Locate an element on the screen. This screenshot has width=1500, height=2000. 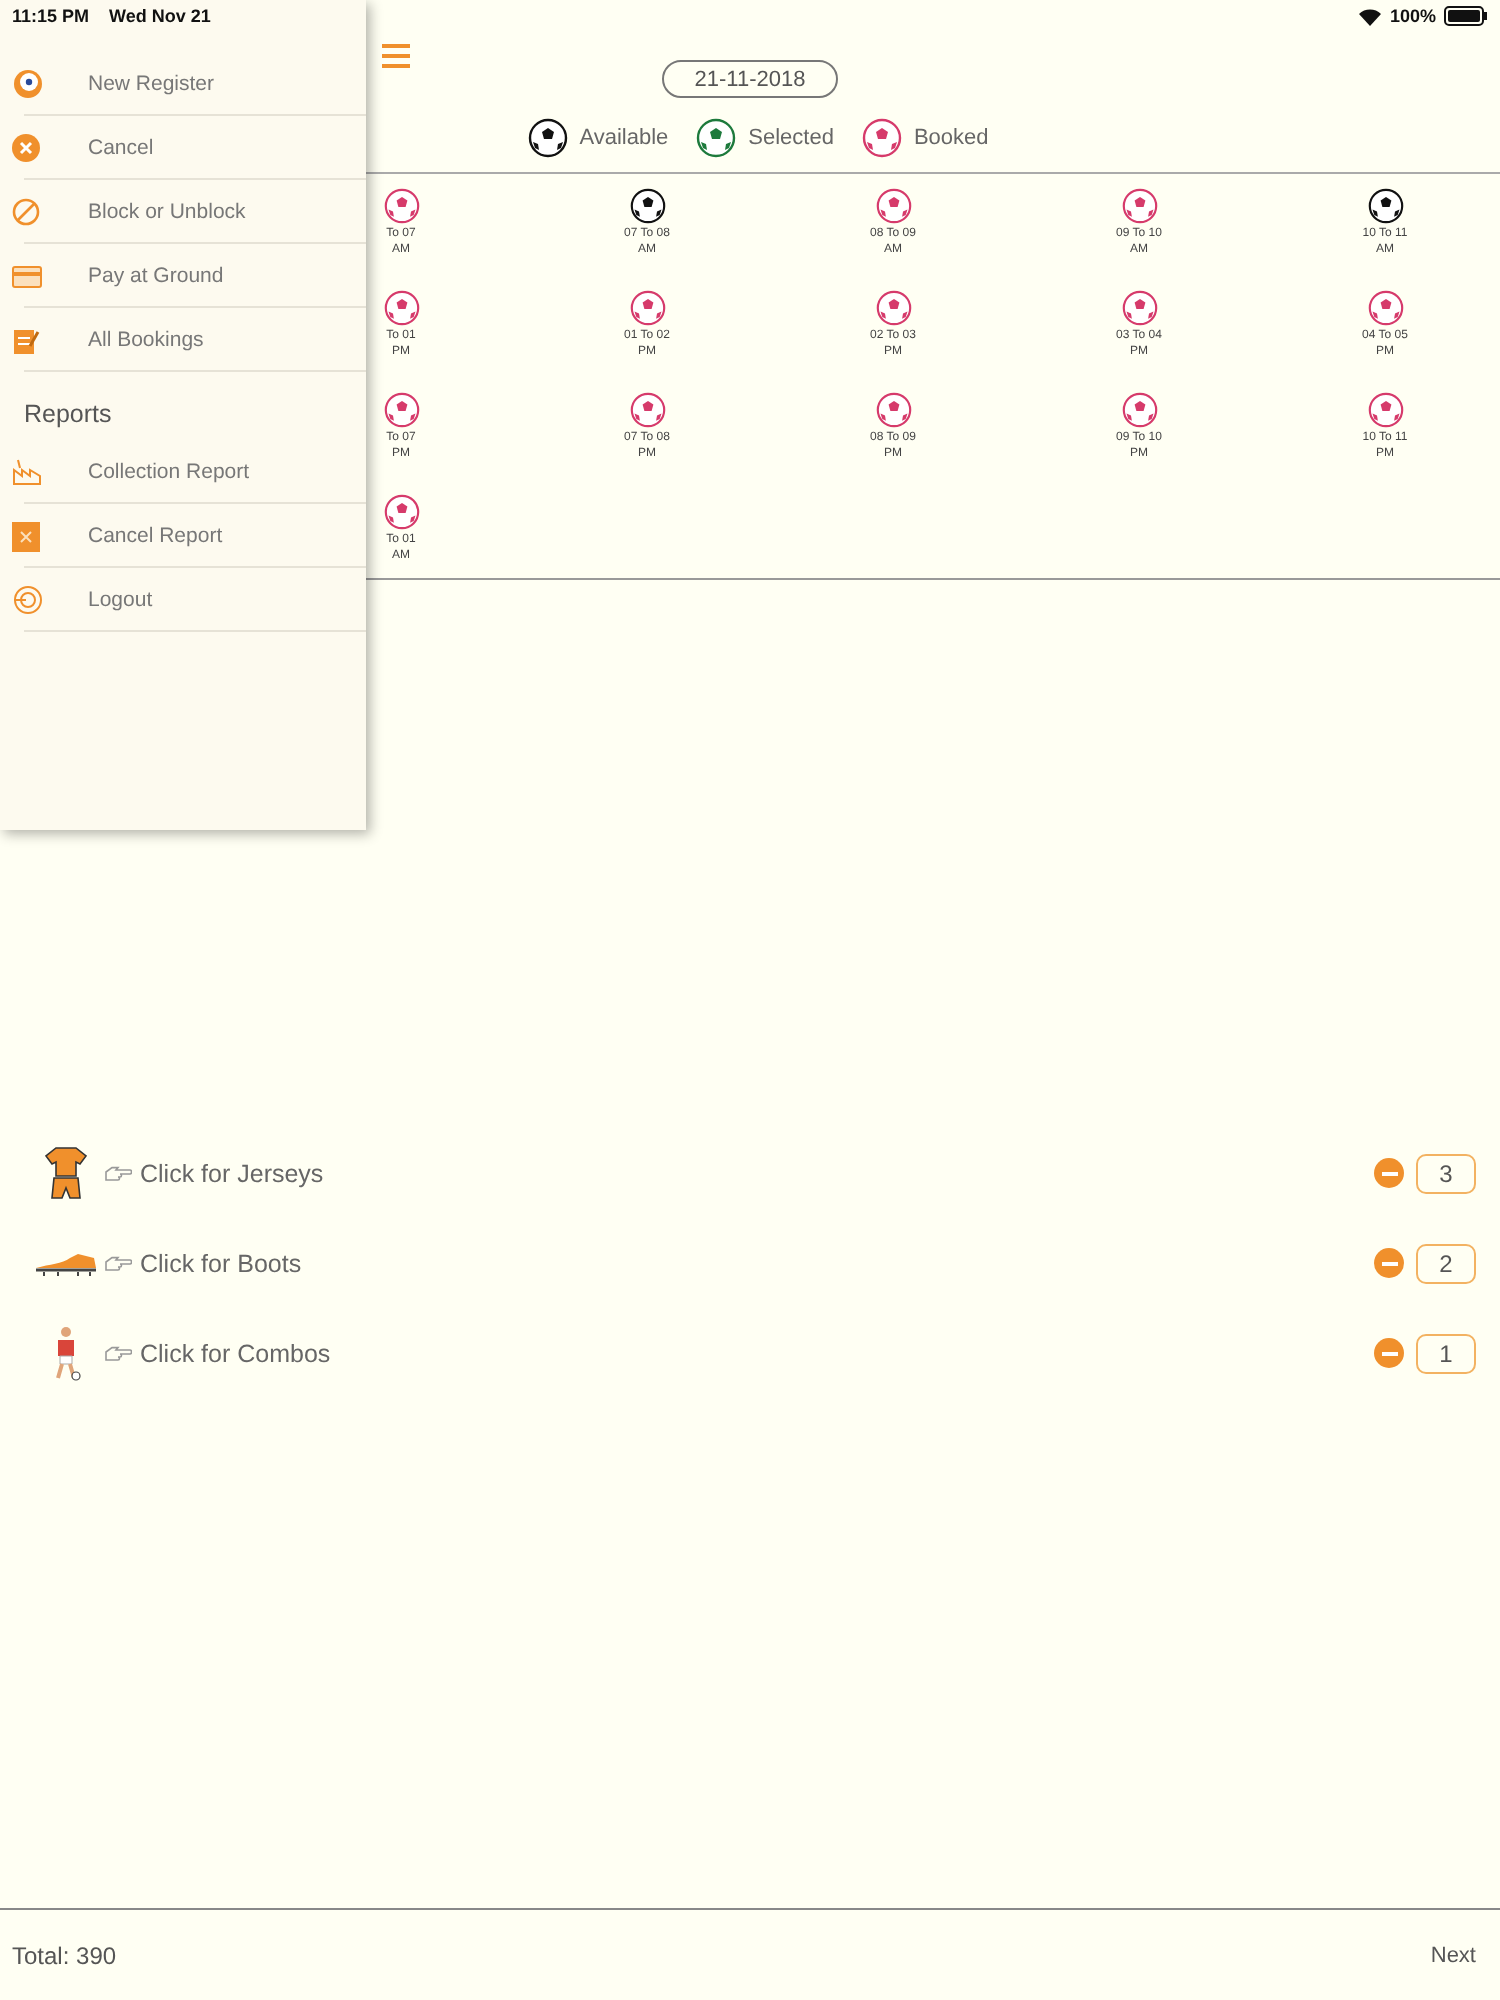
menu-button is located at coordinates (396, 56).